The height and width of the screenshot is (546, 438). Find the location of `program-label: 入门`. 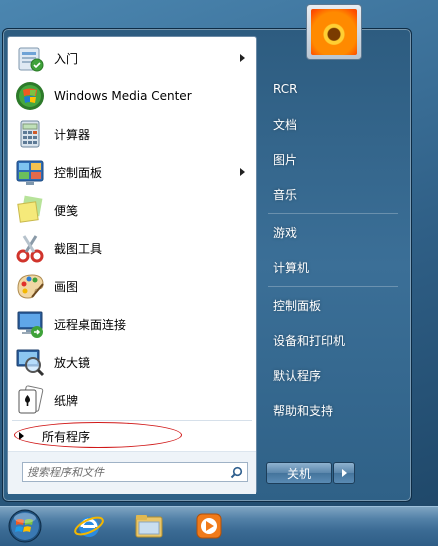

program-label: 入门 is located at coordinates (66, 58).